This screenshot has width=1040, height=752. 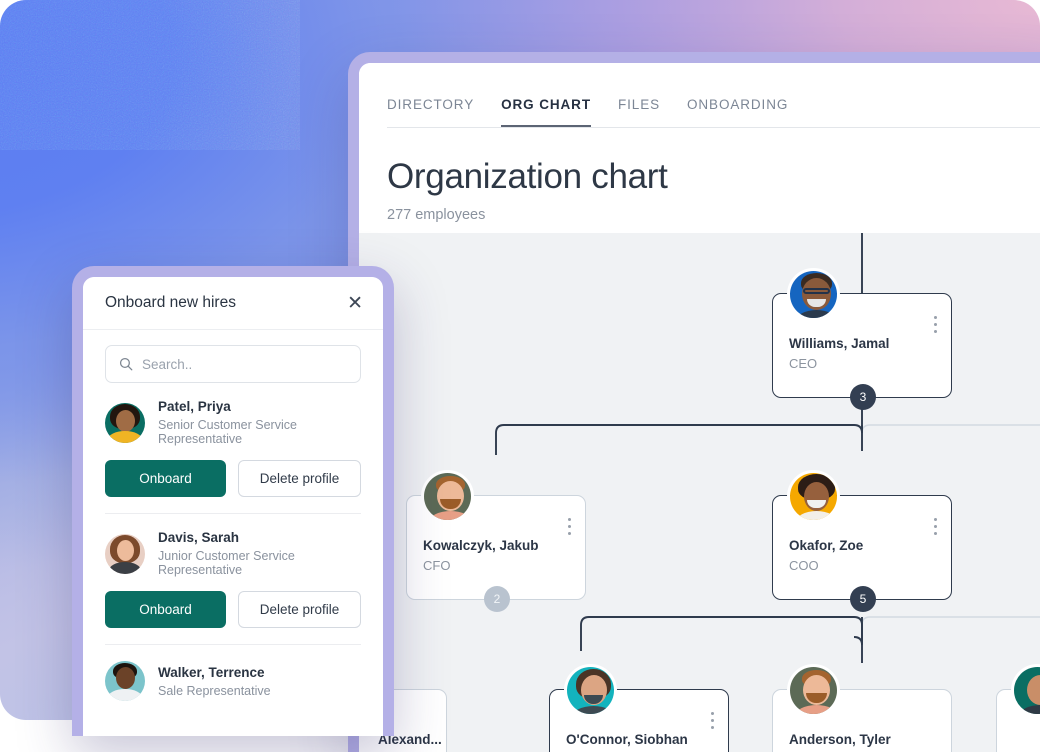 What do you see at coordinates (170, 303) in the screenshot?
I see `dialog-title: Onboard new hires` at bounding box center [170, 303].